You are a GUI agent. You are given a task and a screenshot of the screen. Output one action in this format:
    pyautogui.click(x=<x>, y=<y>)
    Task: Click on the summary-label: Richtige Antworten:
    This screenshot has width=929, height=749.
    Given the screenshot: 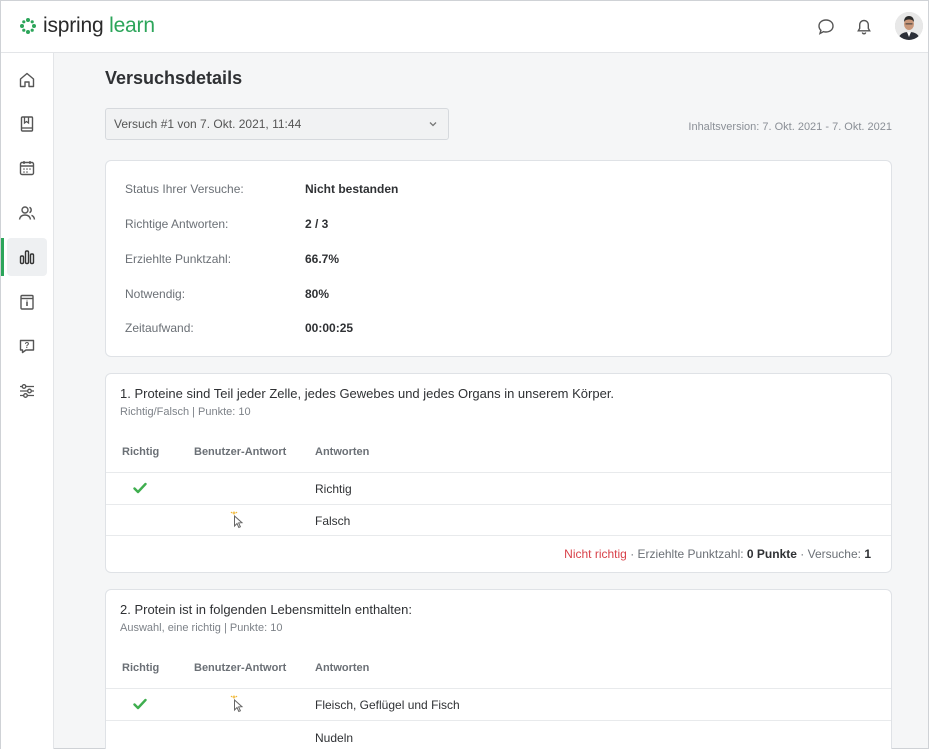 What is the action you would take?
    pyautogui.click(x=177, y=224)
    